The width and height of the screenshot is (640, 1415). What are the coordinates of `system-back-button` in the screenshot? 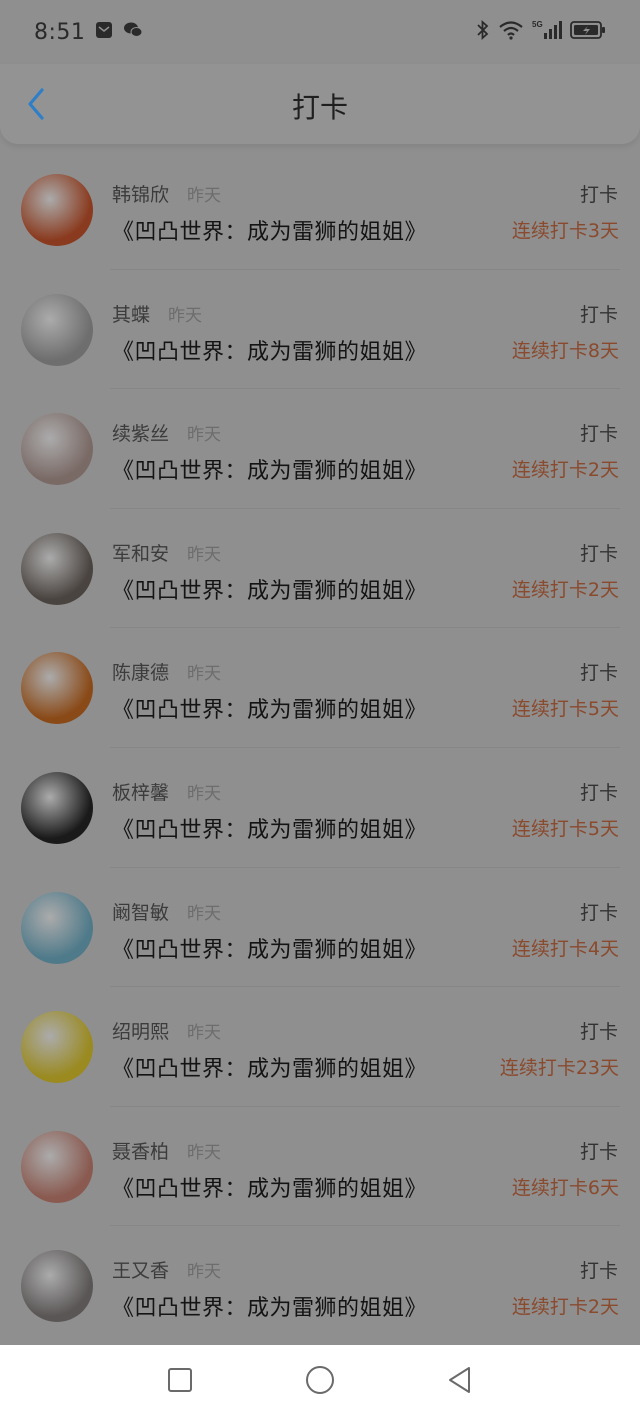 It's located at (460, 1380).